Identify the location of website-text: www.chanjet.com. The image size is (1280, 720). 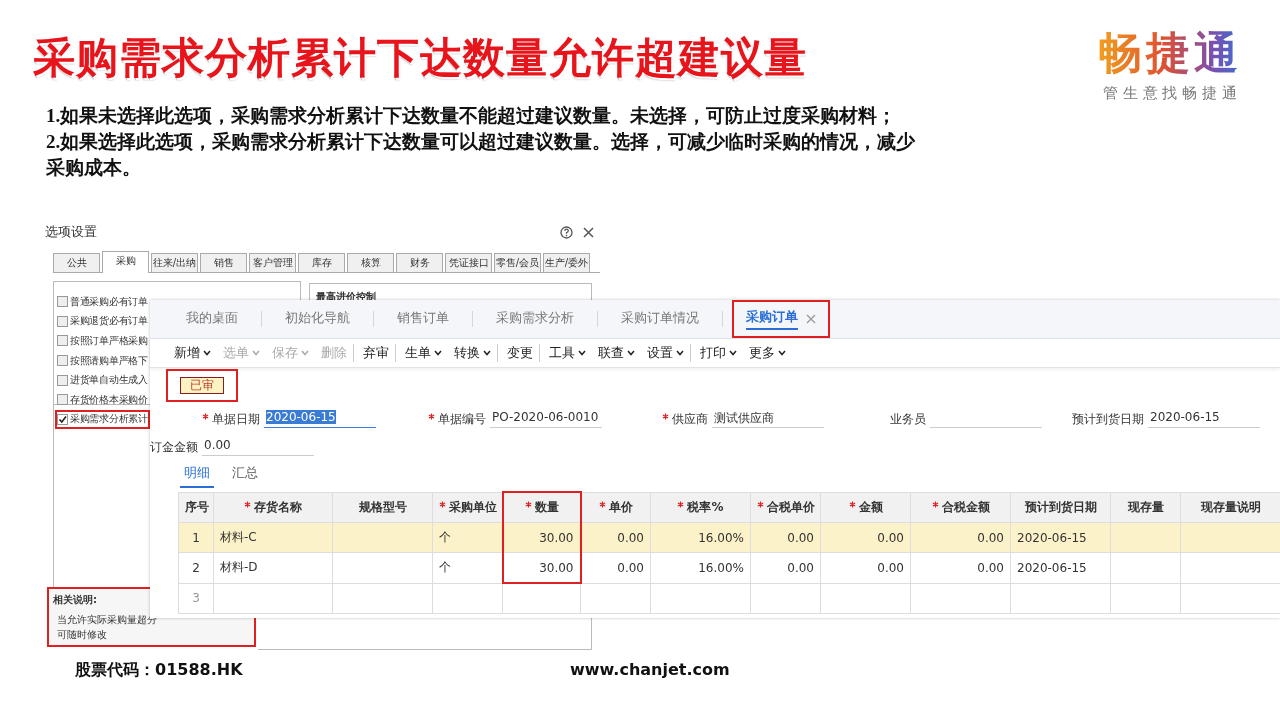
(650, 670).